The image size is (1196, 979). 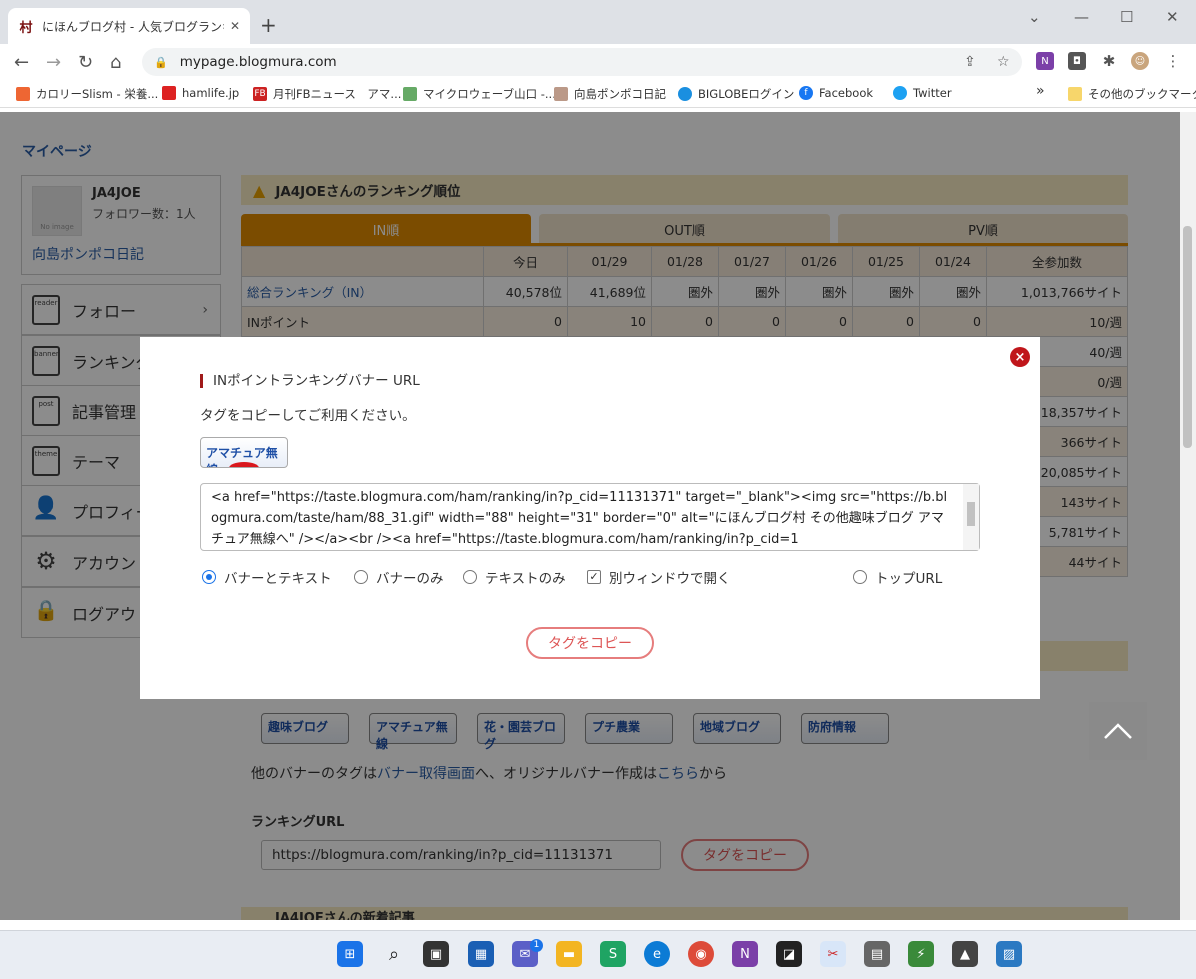 I want to click on extensions-puzzle-icon: ✱, so click(x=1109, y=61).